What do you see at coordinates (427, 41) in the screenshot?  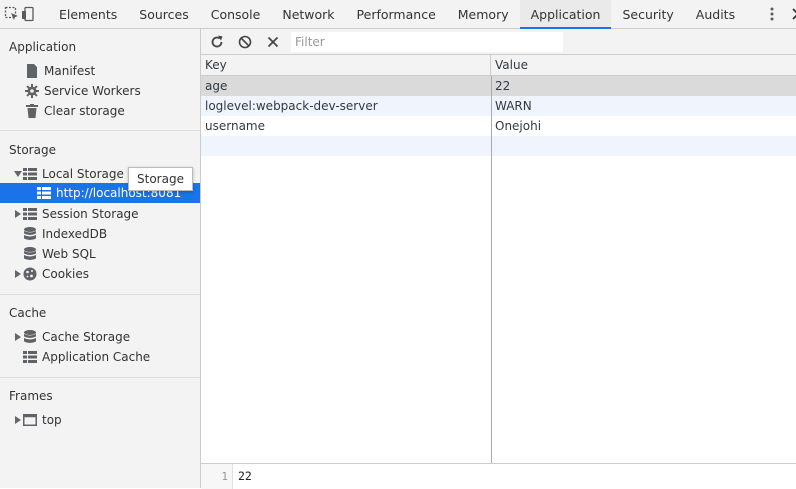 I see `filter-input` at bounding box center [427, 41].